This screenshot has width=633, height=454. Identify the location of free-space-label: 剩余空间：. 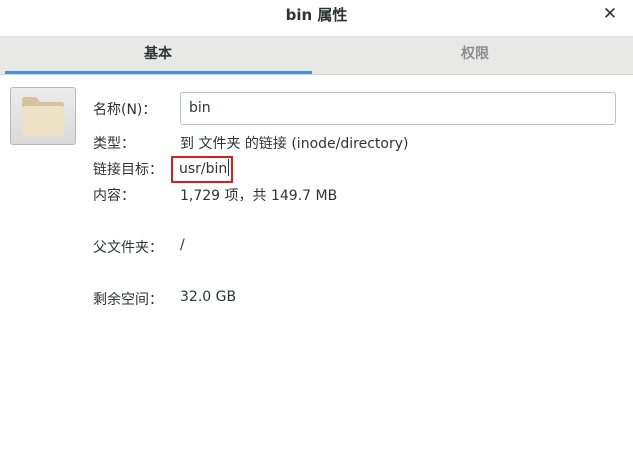
(128, 300).